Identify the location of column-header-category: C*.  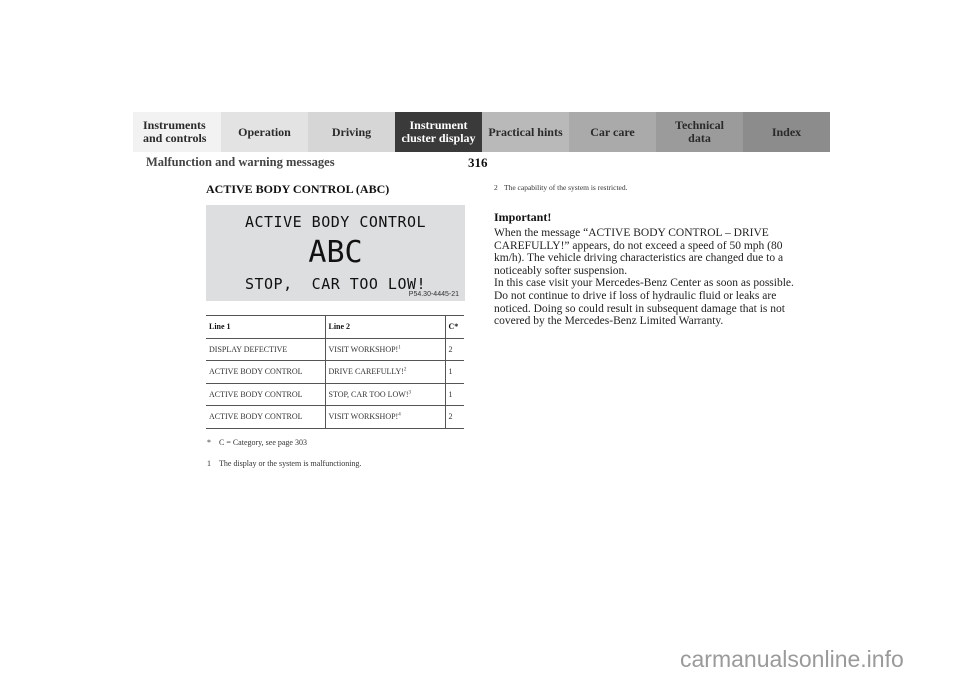
(454, 327).